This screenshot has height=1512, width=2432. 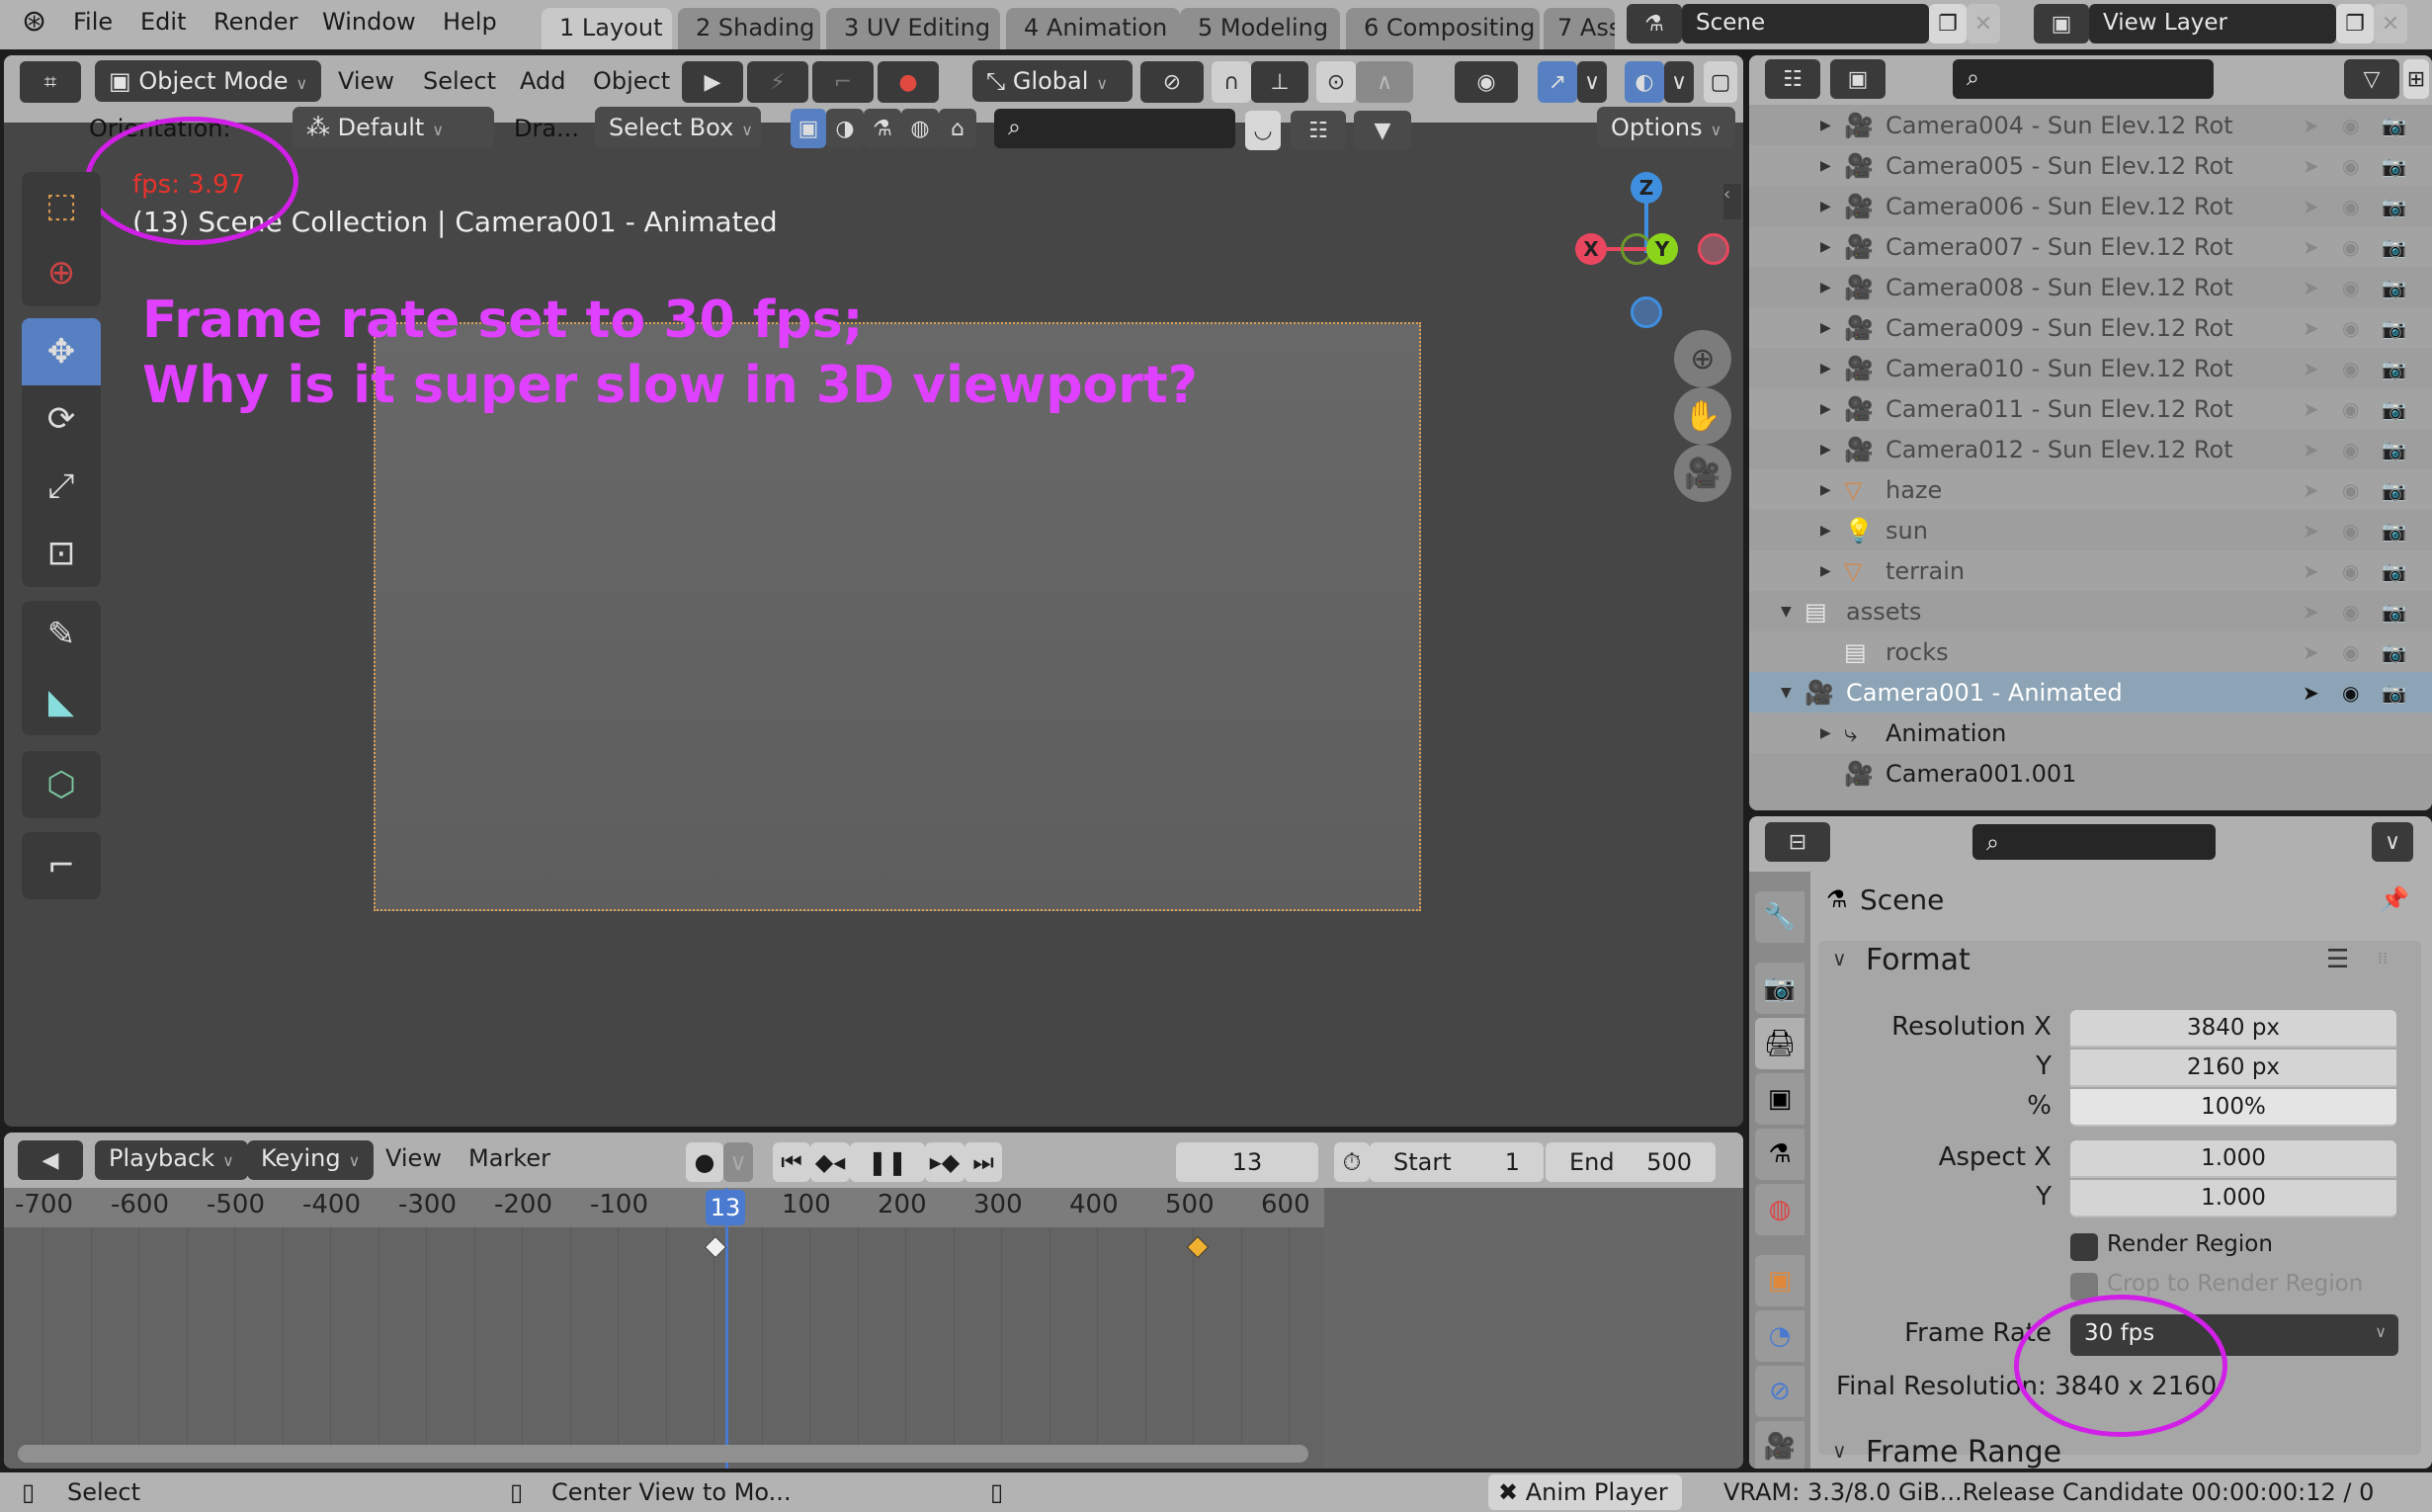 I want to click on tab-constraints: ⊘, so click(x=1779, y=1391).